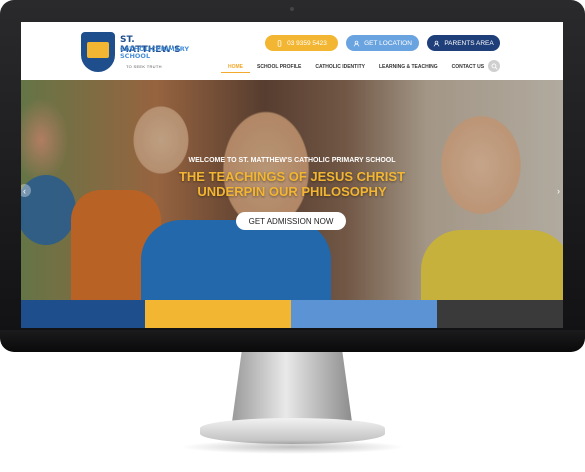 The height and width of the screenshot is (472, 585). I want to click on search-button, so click(494, 66).